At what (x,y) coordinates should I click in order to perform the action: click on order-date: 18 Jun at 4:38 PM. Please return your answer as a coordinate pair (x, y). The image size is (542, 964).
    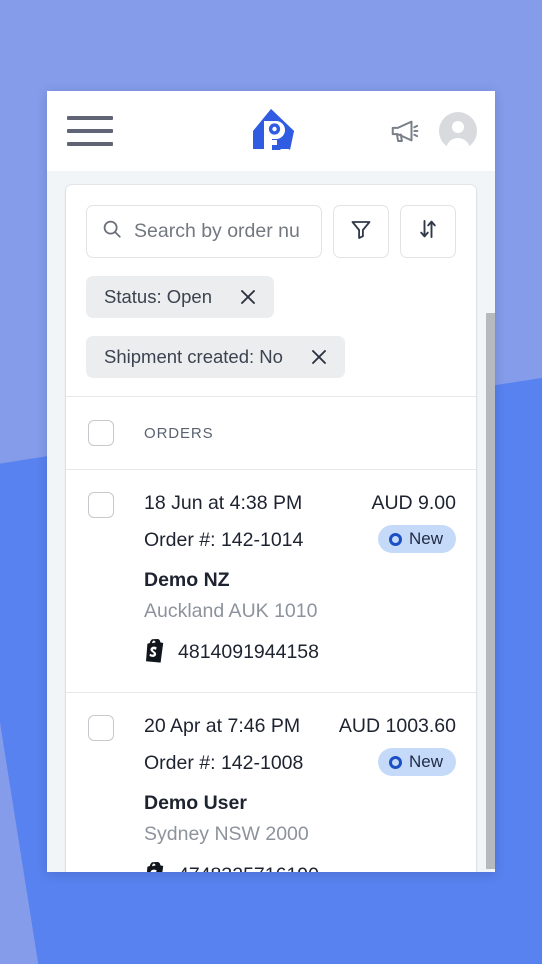
    Looking at the image, I should click on (223, 503).